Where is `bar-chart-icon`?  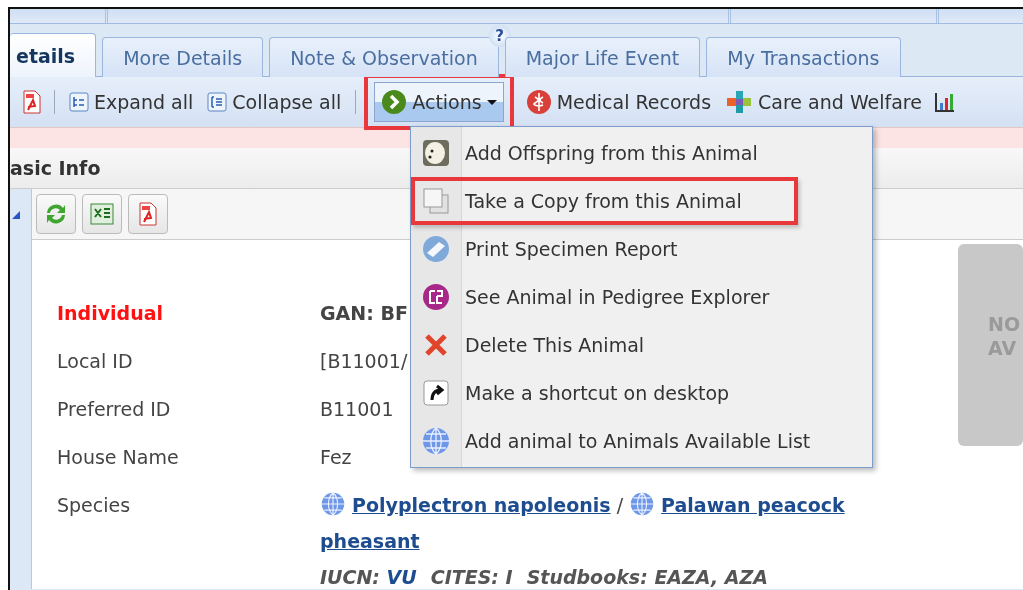
bar-chart-icon is located at coordinates (944, 102).